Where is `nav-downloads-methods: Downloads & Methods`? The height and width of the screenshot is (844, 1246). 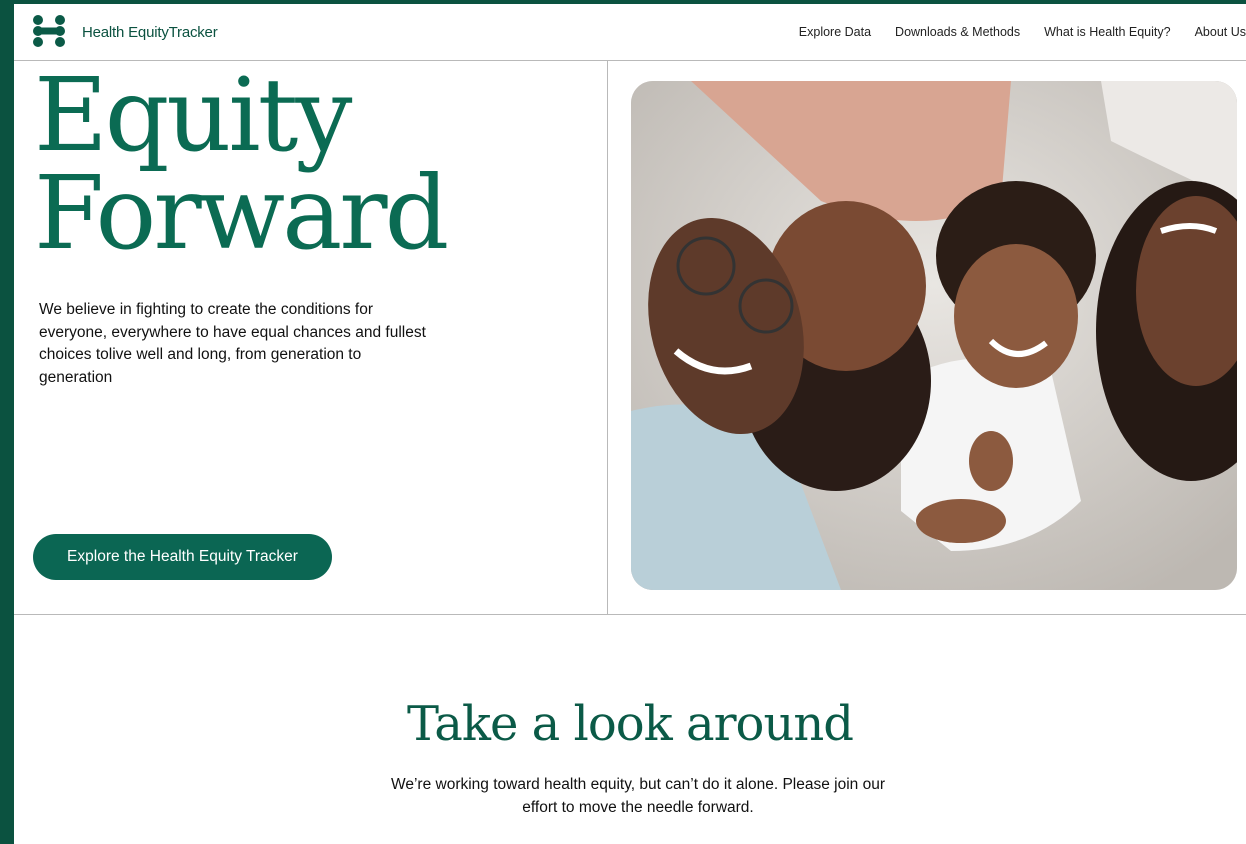 nav-downloads-methods: Downloads & Methods is located at coordinates (957, 32).